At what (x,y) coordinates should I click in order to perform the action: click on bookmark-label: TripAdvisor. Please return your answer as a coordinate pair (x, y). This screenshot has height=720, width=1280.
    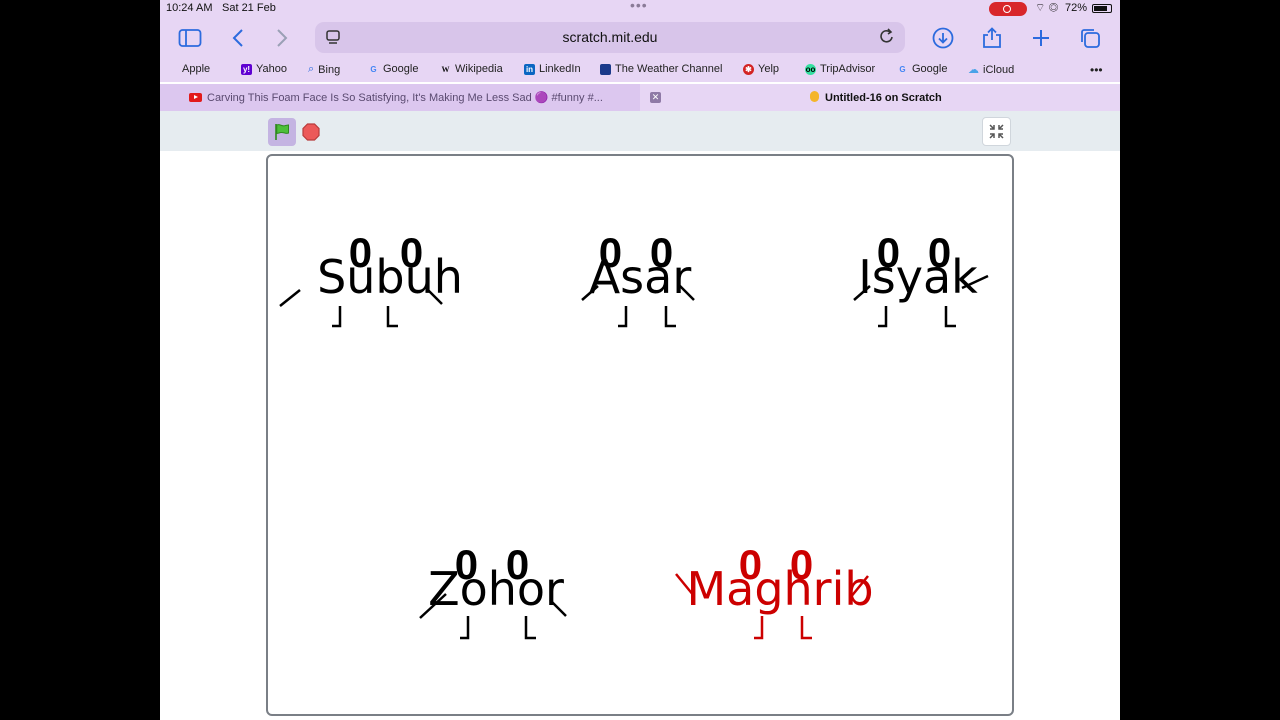
    Looking at the image, I should click on (848, 69).